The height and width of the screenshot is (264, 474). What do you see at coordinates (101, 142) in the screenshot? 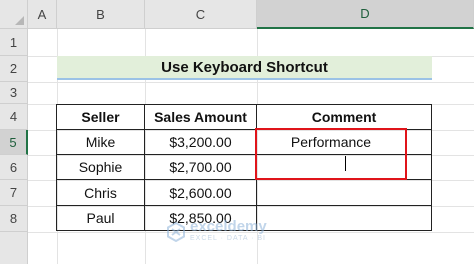
I see `cell-seller: Mike` at bounding box center [101, 142].